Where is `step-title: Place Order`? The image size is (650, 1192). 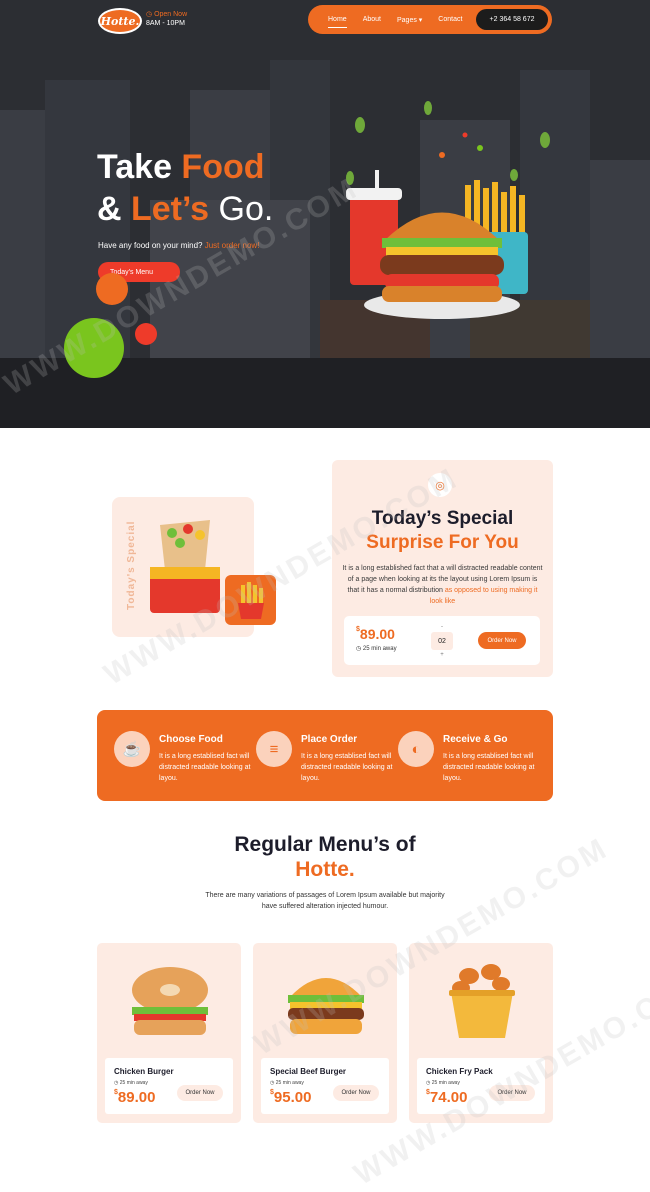
step-title: Place Order is located at coordinates (329, 739).